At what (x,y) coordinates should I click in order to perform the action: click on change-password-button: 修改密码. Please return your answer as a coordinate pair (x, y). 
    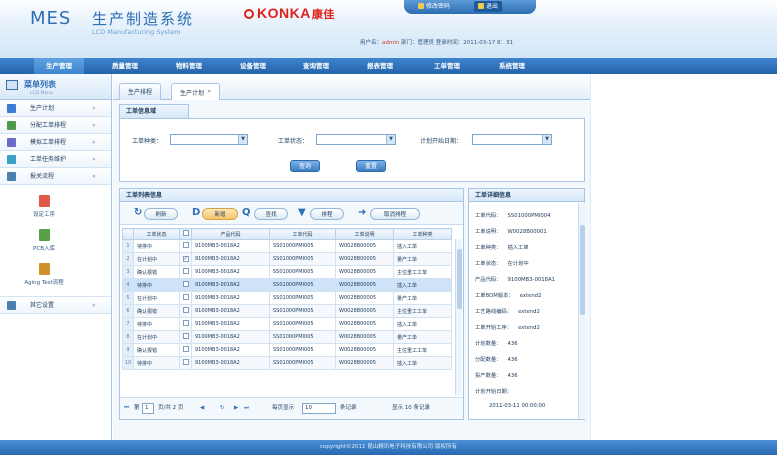
    Looking at the image, I should click on (434, 6).